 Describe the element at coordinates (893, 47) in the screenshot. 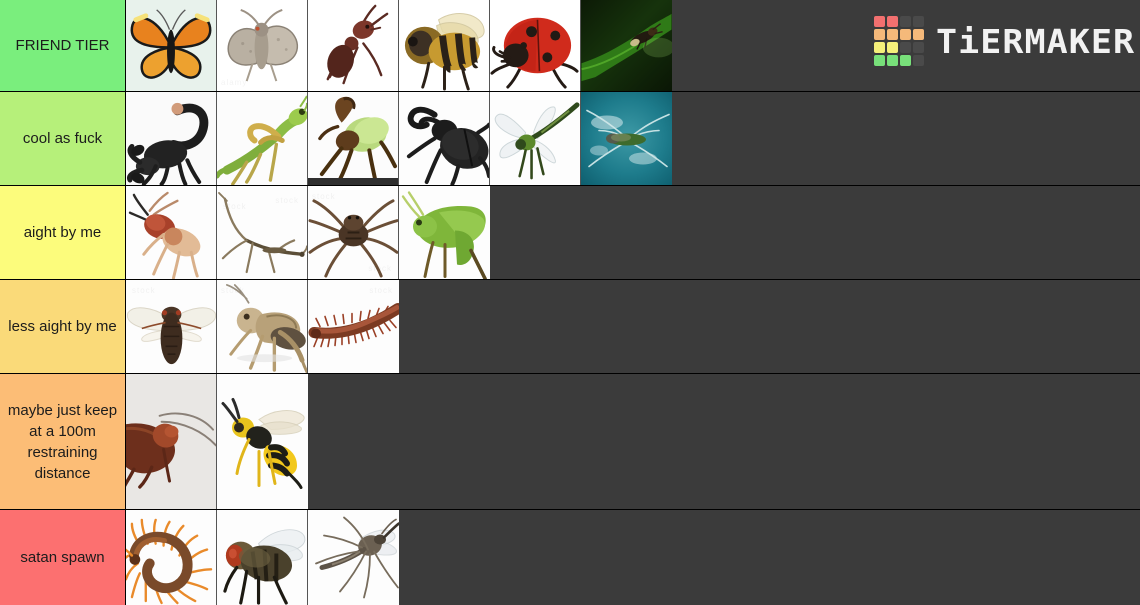

I see `logo-cell-r3-c2` at that location.